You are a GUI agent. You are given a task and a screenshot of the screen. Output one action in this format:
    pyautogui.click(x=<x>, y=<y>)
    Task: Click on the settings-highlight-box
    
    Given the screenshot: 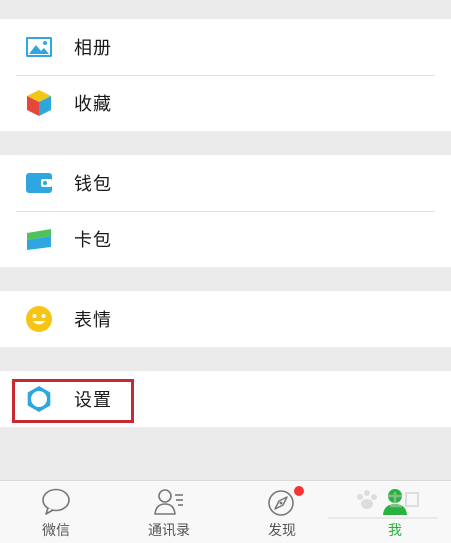 What is the action you would take?
    pyautogui.click(x=73, y=401)
    